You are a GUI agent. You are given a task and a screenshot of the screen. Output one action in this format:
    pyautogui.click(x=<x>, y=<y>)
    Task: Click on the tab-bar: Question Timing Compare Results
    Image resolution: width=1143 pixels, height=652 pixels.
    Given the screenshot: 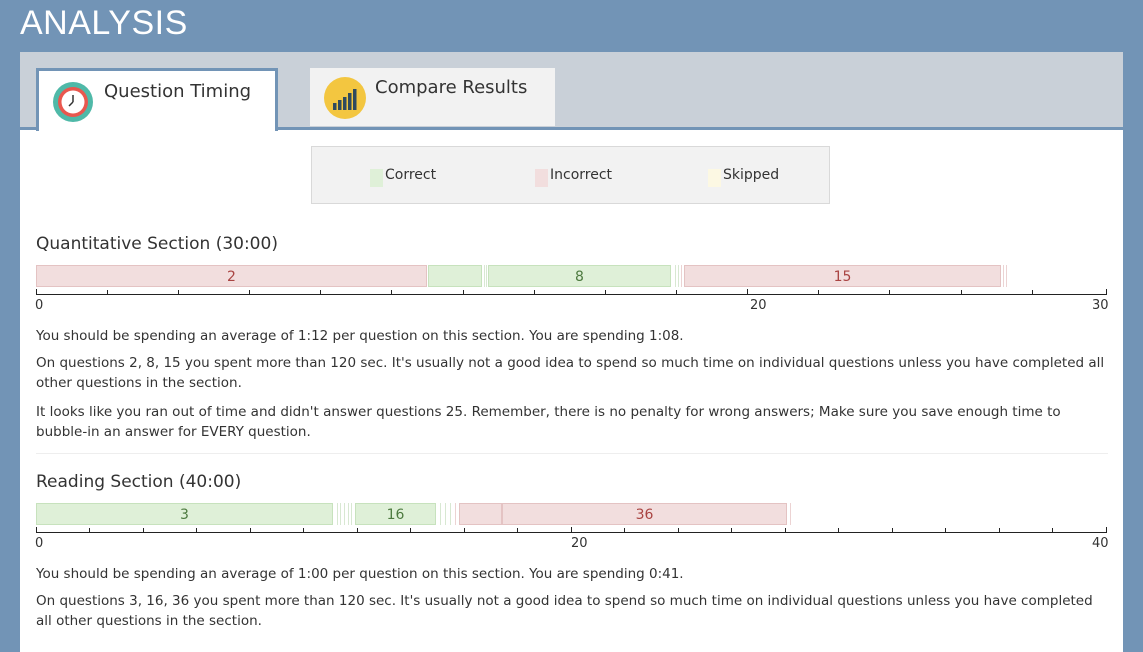 What is the action you would take?
    pyautogui.click(x=571, y=91)
    